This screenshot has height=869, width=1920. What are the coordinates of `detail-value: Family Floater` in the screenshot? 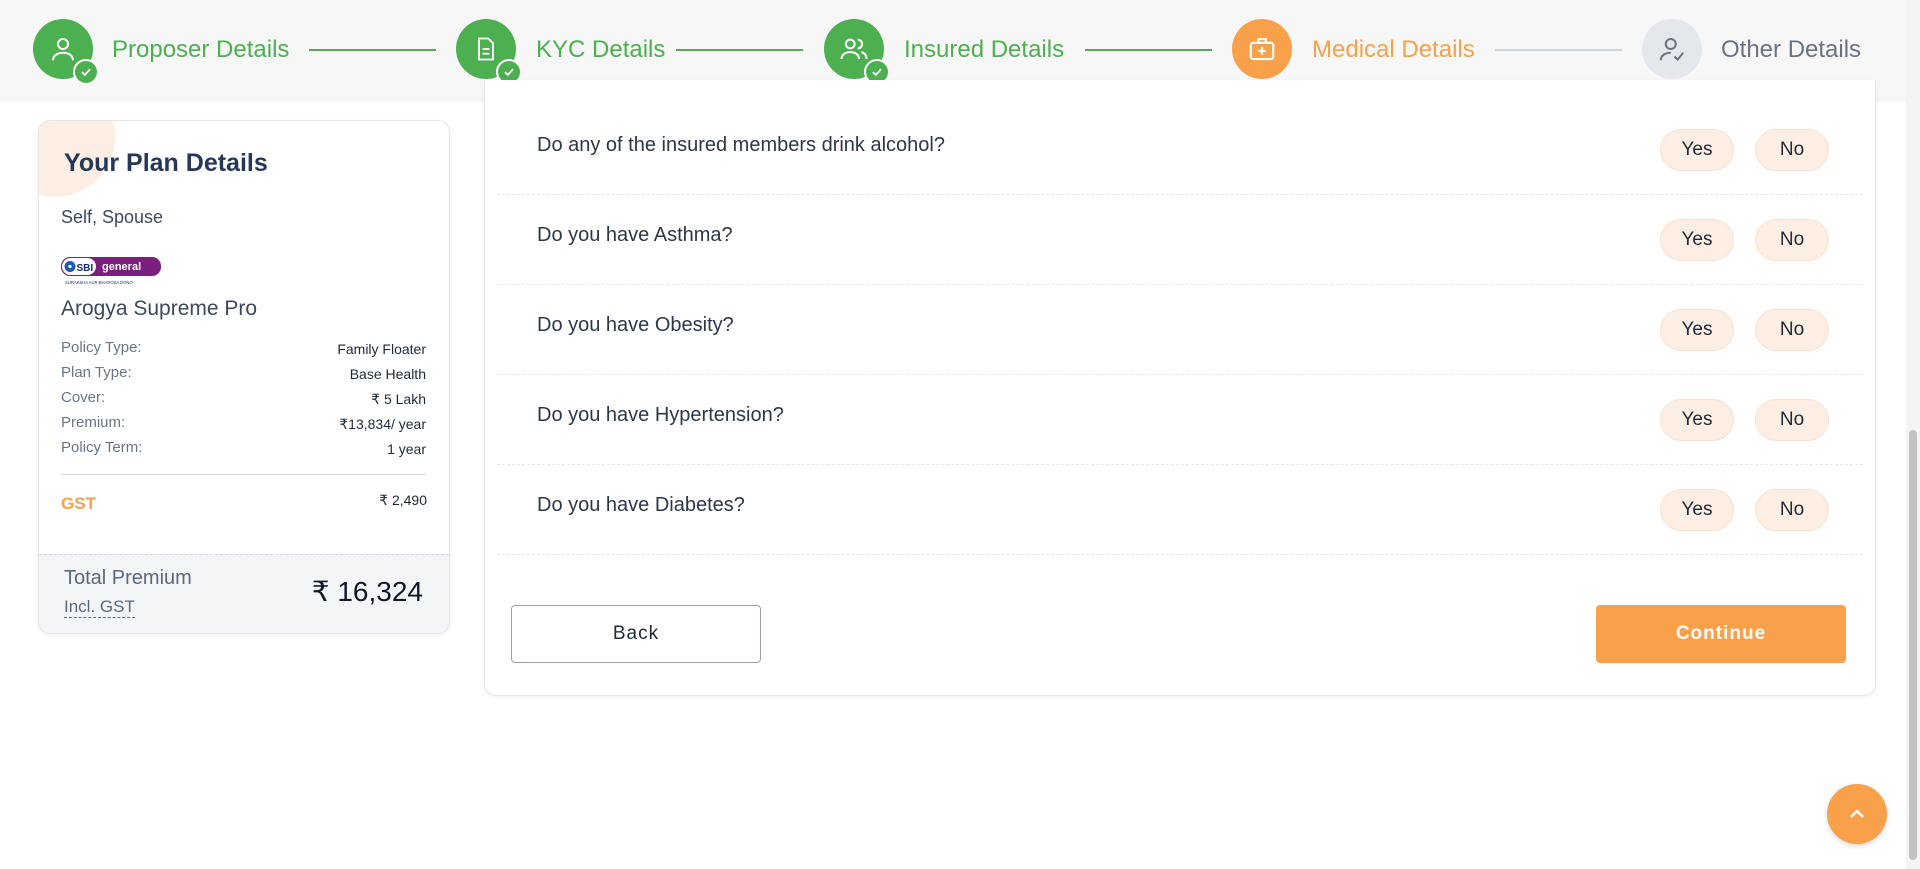 It's located at (381, 349).